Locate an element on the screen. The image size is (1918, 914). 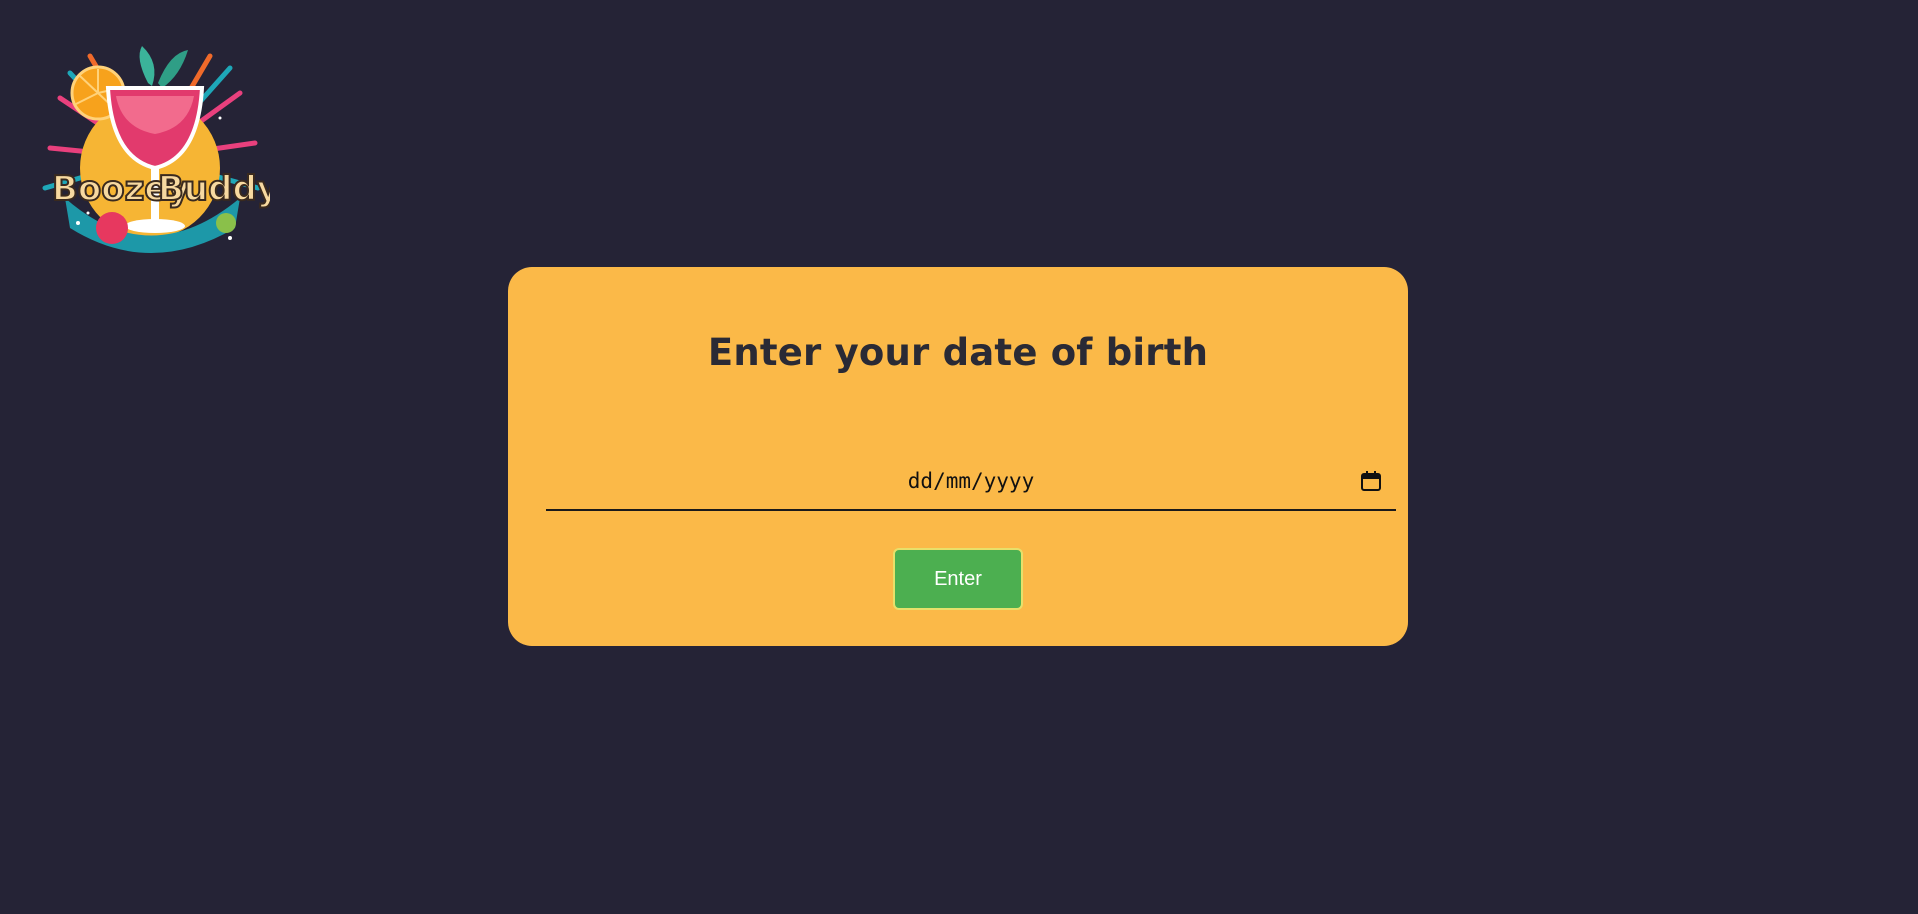
calendar-icon is located at coordinates (1371, 481).